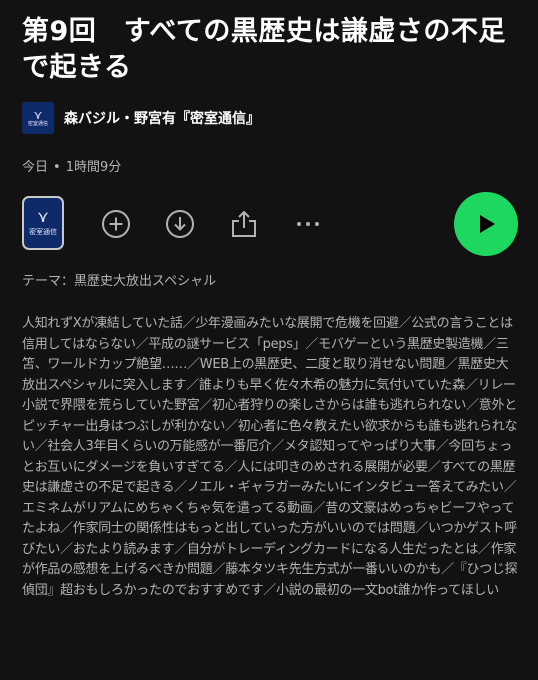 This screenshot has width=538, height=680. What do you see at coordinates (119, 281) in the screenshot?
I see `episode-theme: テーマ：黒歴史大放出スペシャル` at bounding box center [119, 281].